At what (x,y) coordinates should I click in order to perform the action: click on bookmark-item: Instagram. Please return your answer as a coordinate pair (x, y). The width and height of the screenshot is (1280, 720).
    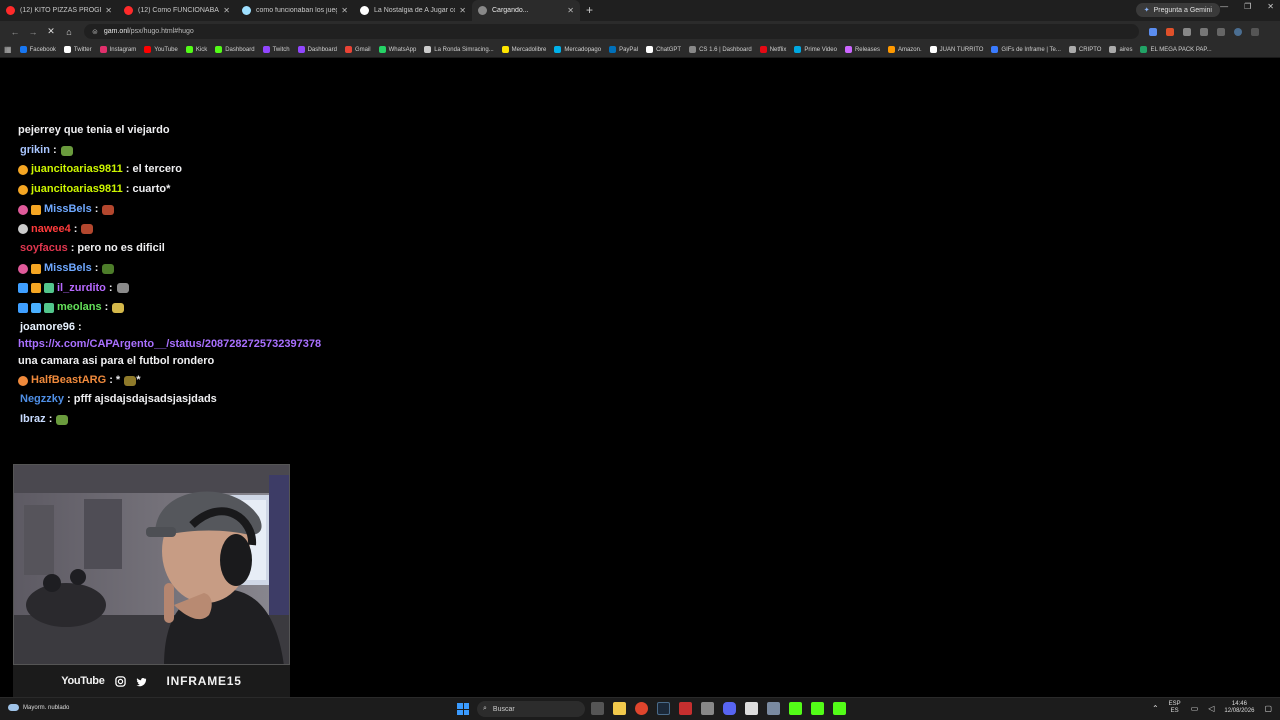
    Looking at the image, I should click on (117, 49).